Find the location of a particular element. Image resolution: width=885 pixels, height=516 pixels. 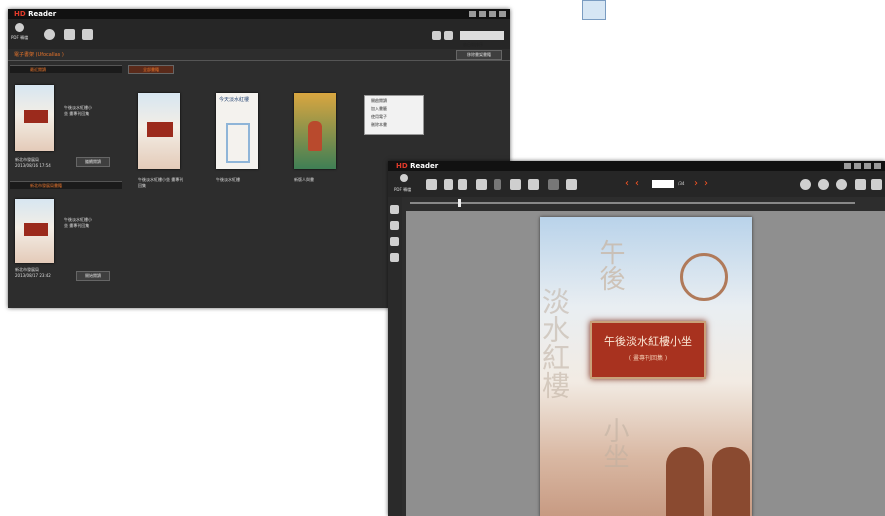

close-button is located at coordinates (502, 14).